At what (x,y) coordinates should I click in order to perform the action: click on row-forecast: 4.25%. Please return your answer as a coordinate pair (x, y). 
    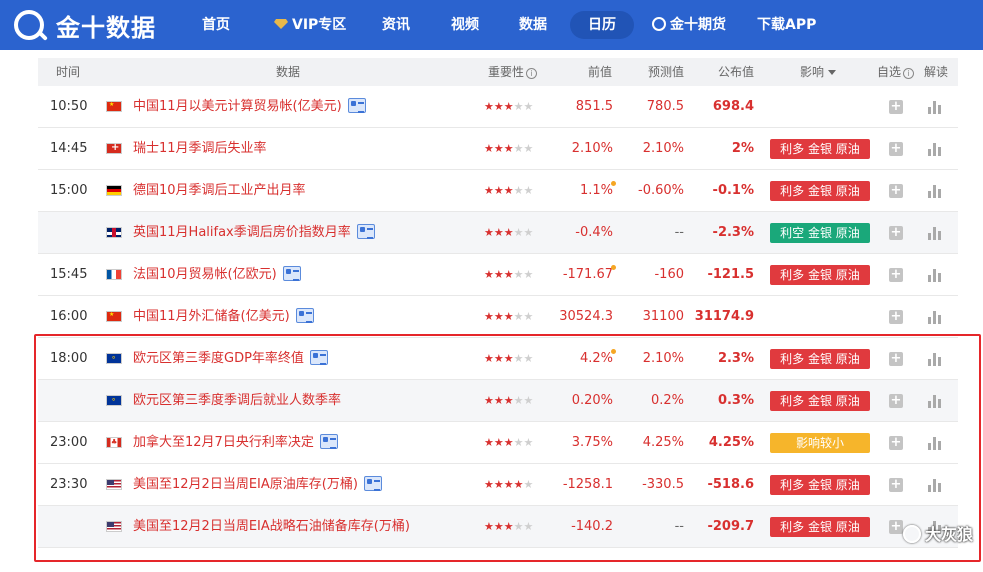
    Looking at the image, I should click on (663, 442).